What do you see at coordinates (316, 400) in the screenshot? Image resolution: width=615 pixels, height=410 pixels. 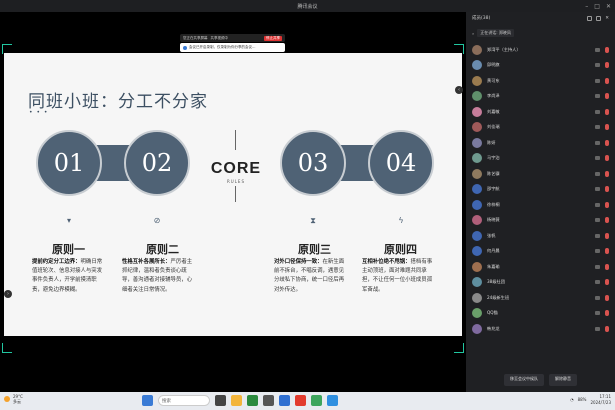 I see `wechat-icon` at bounding box center [316, 400].